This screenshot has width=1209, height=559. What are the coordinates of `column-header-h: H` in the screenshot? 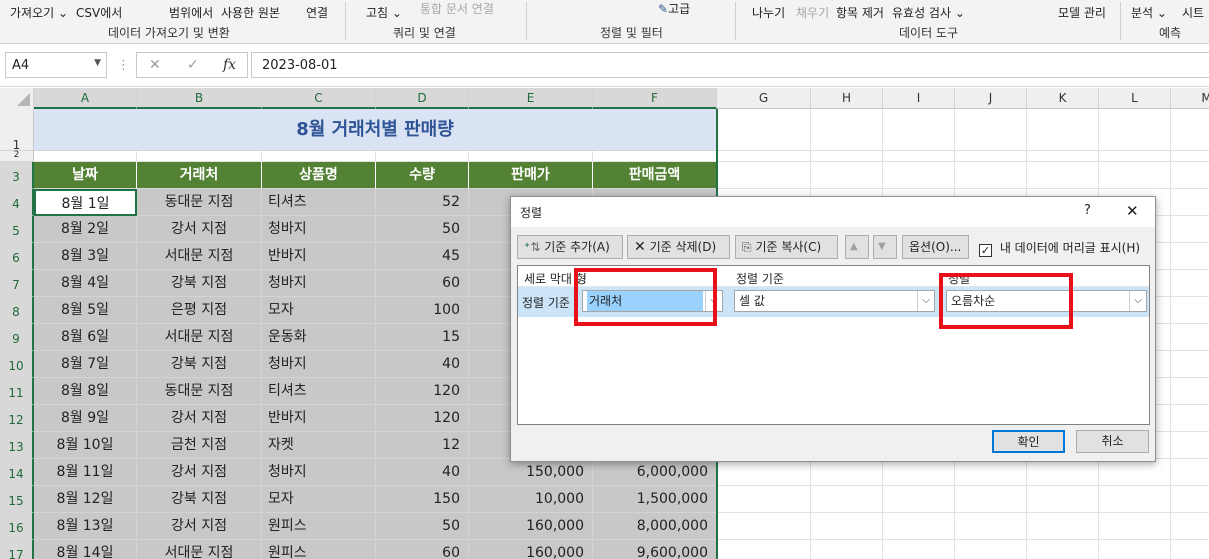 It's located at (847, 98).